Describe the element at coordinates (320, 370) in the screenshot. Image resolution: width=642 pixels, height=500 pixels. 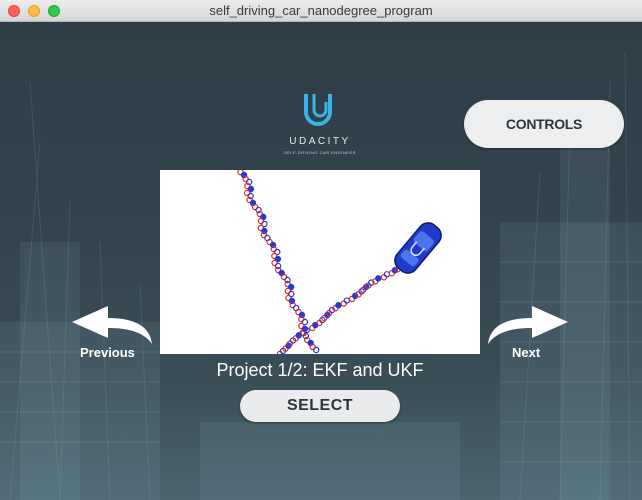
I see `project-title: Project 1/2: EKF and UKF` at that location.